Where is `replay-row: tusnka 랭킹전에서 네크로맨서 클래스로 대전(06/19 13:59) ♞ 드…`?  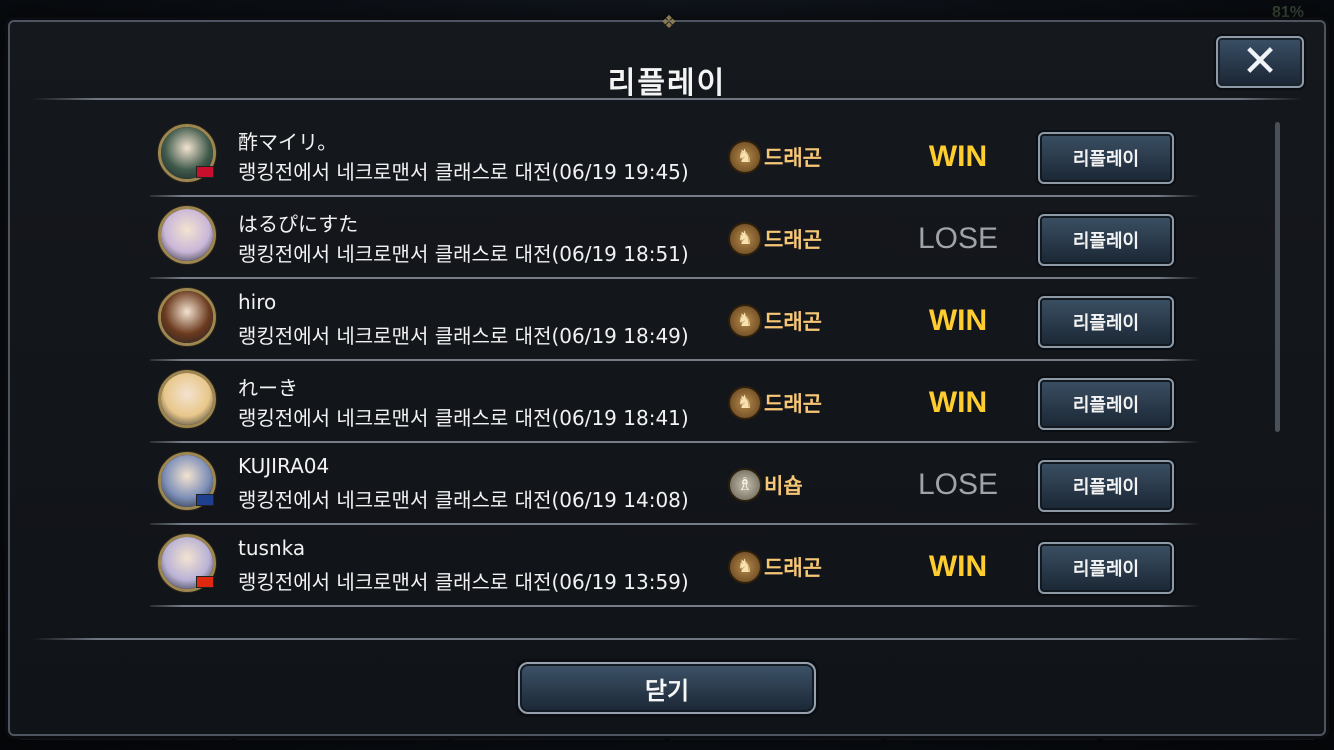 replay-row: tusnka 랭킹전에서 네크로맨서 클래스로 대전(06/19 13:59) ♞ 드… is located at coordinates (675, 571).